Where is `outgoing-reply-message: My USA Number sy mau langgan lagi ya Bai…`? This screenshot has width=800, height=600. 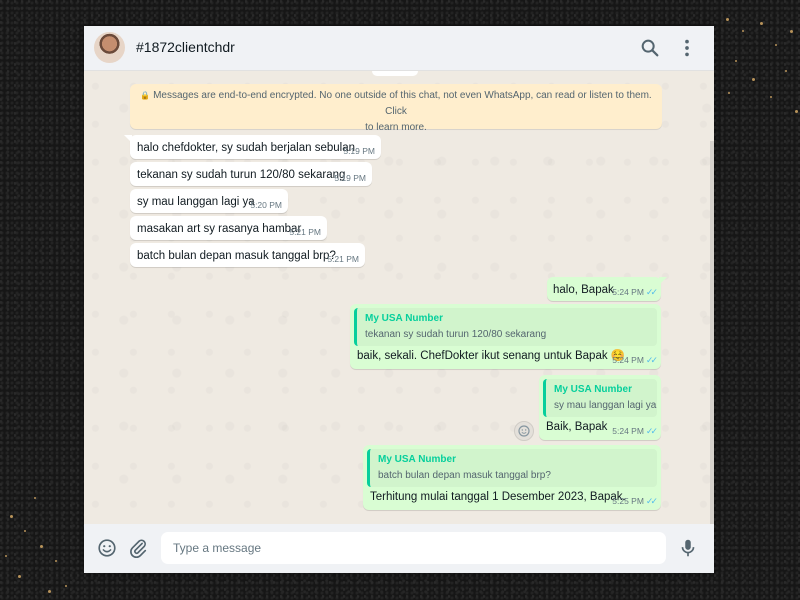
outgoing-reply-message: My USA Number sy mau langgan lagi ya Bai… is located at coordinates (600, 407).